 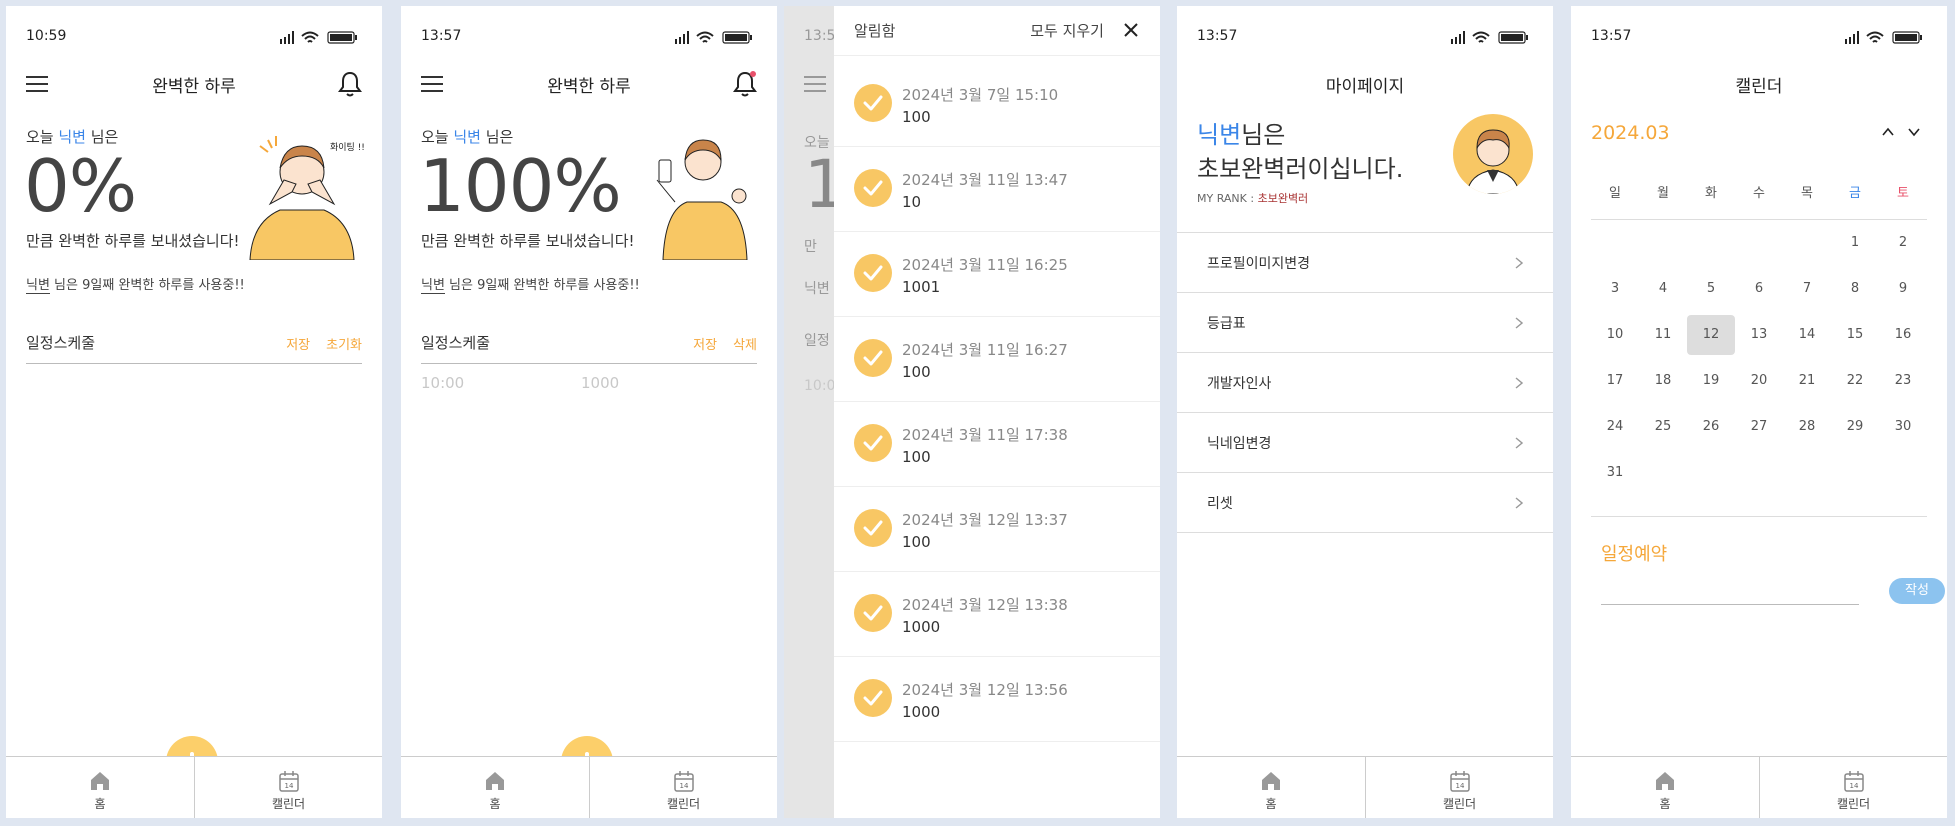 I want to click on status-time: 13:57, so click(x=1611, y=36).